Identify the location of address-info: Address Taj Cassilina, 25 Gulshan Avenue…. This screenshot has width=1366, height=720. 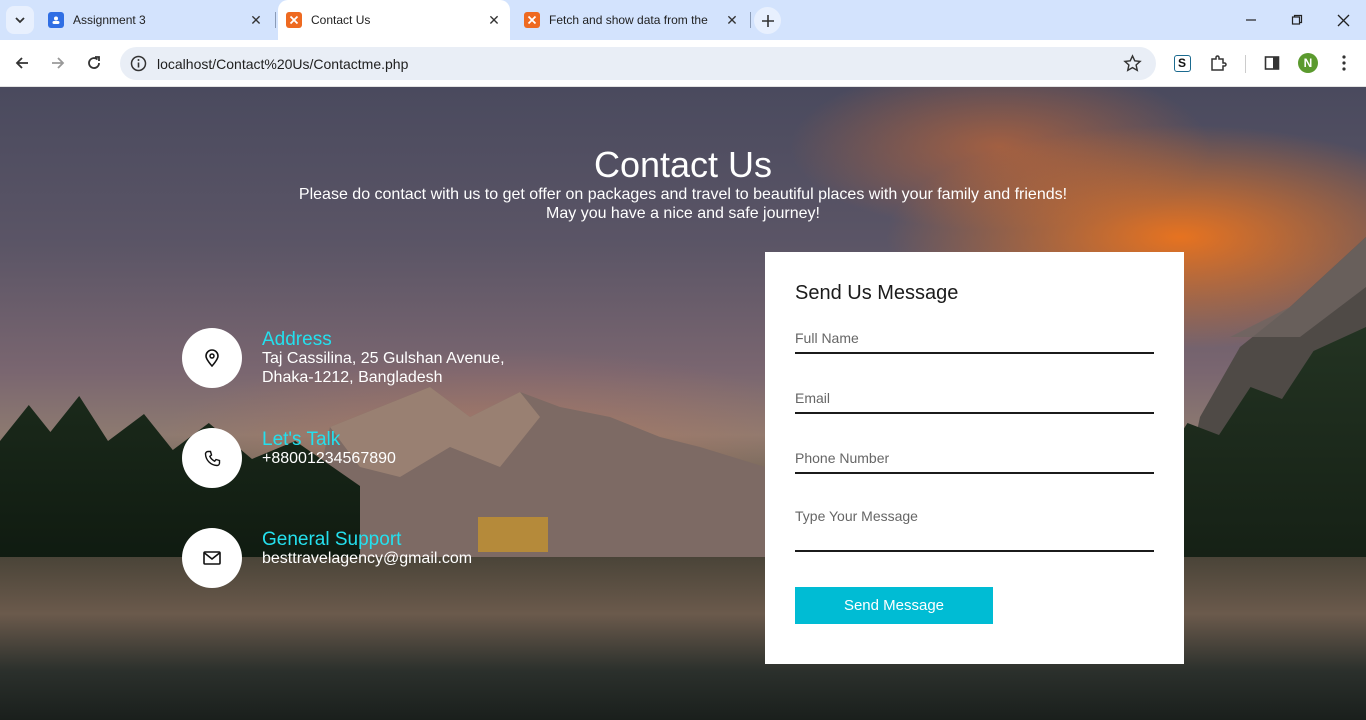
(392, 358).